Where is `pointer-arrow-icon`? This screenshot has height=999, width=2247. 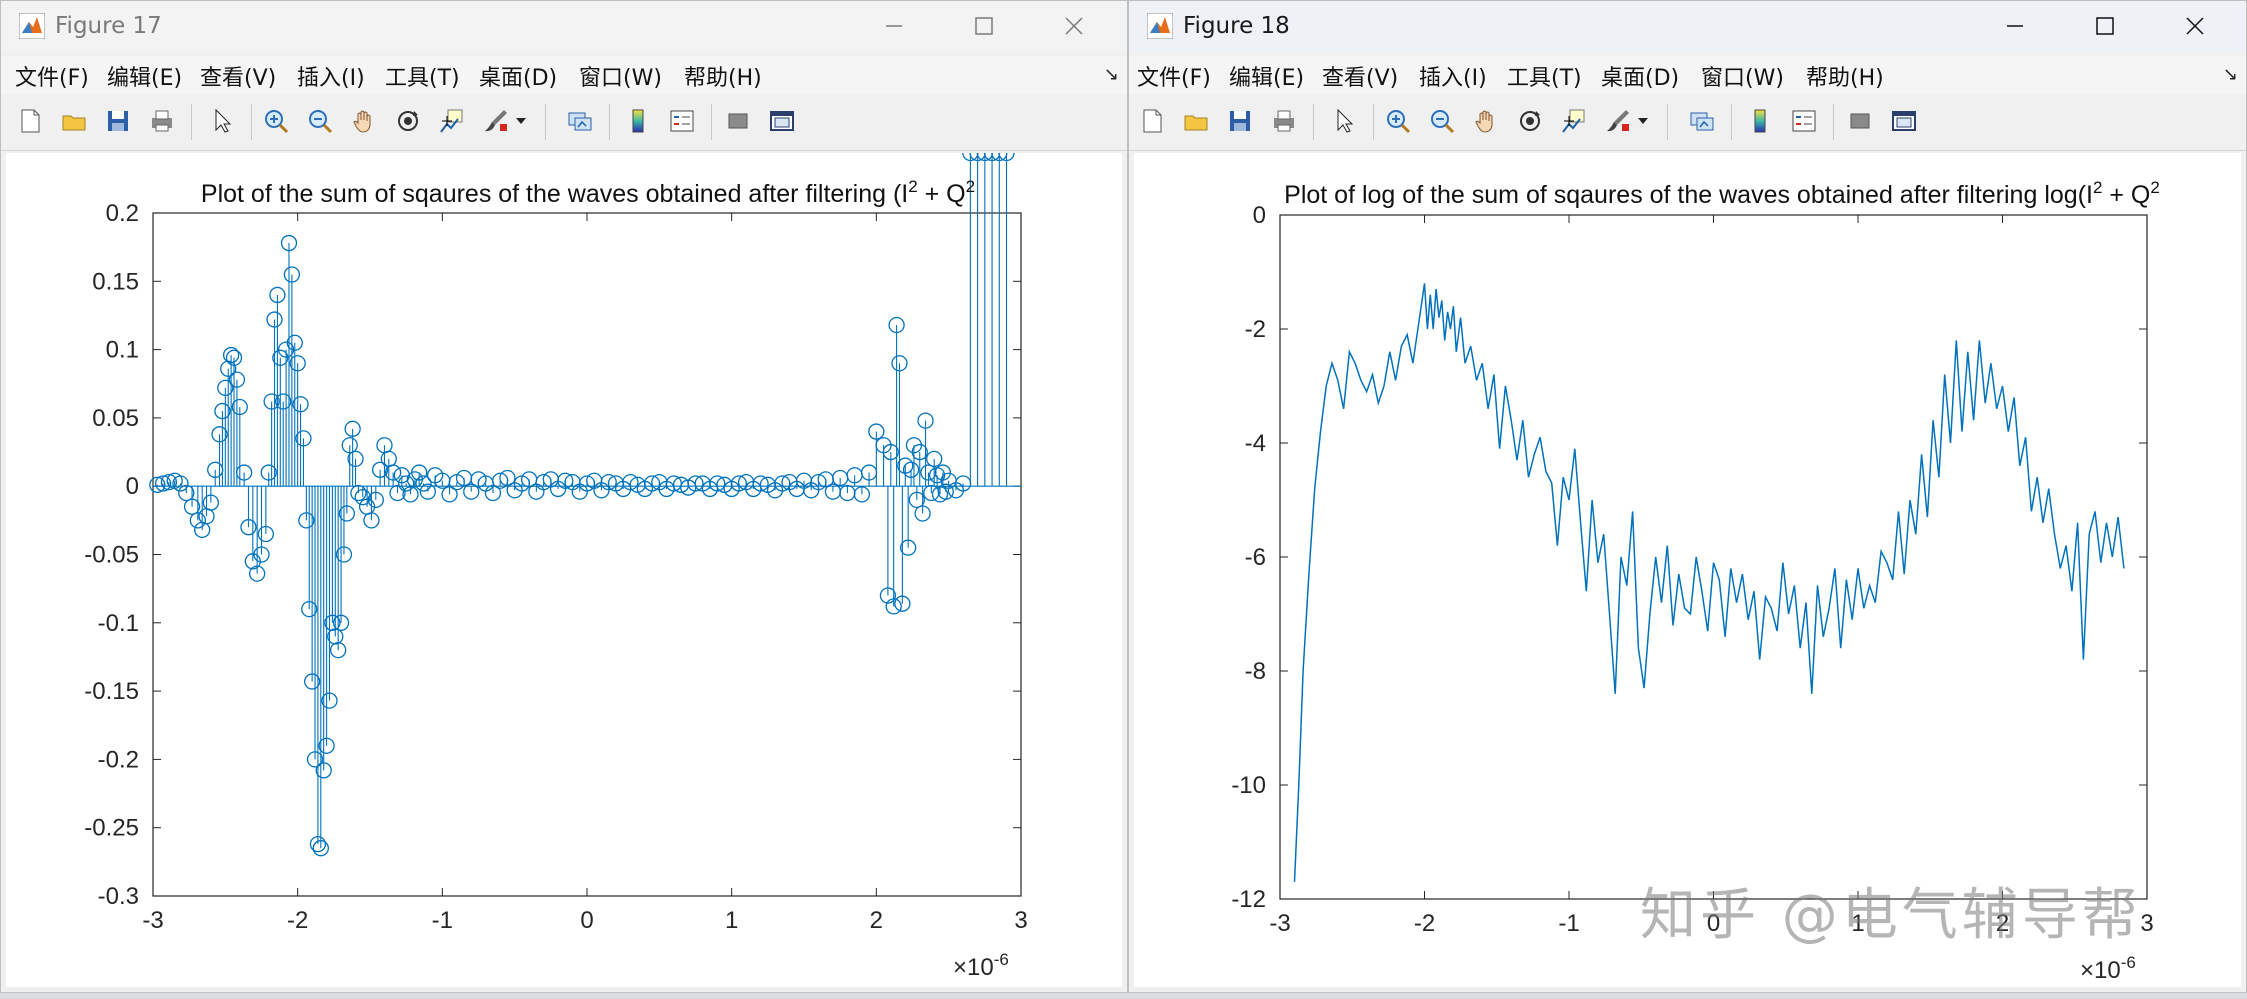
pointer-arrow-icon is located at coordinates (1345, 120).